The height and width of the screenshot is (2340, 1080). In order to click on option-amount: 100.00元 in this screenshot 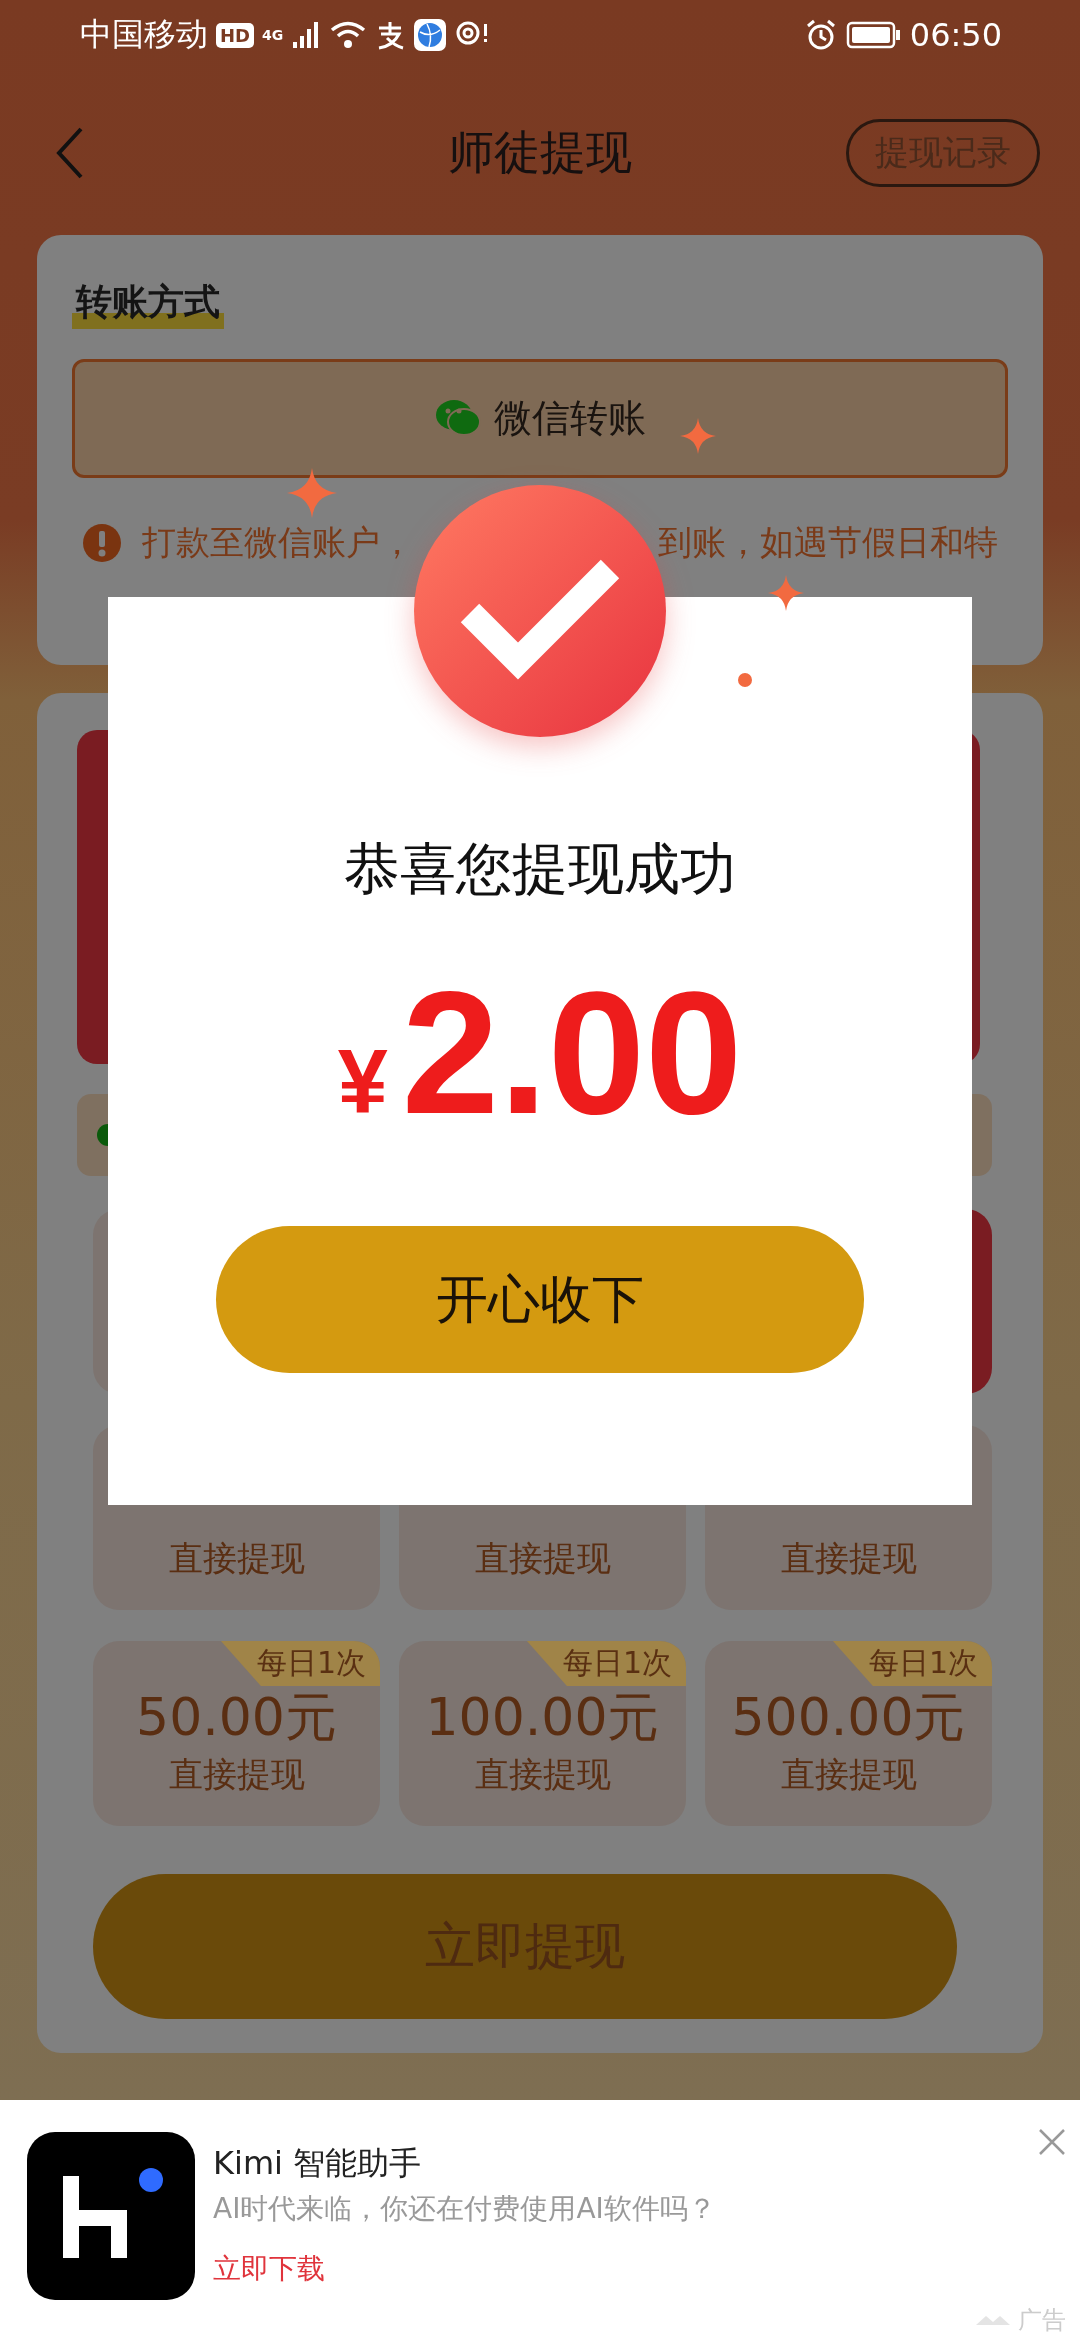, I will do `click(542, 1717)`.